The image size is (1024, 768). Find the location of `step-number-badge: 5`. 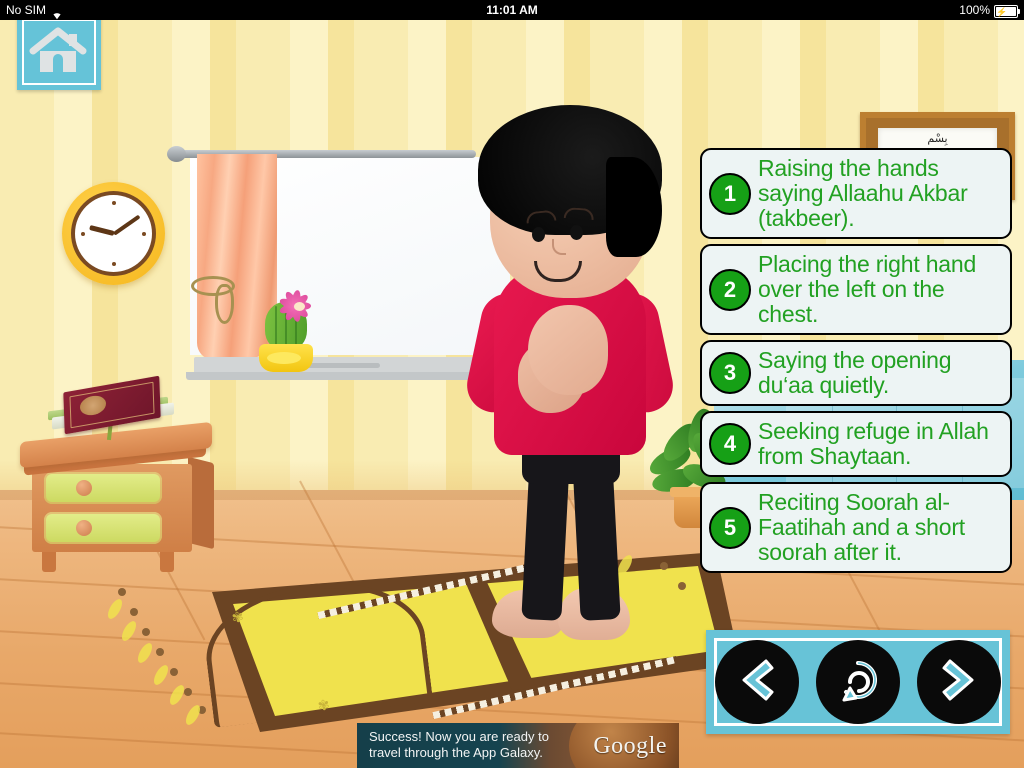

step-number-badge: 5 is located at coordinates (730, 527).